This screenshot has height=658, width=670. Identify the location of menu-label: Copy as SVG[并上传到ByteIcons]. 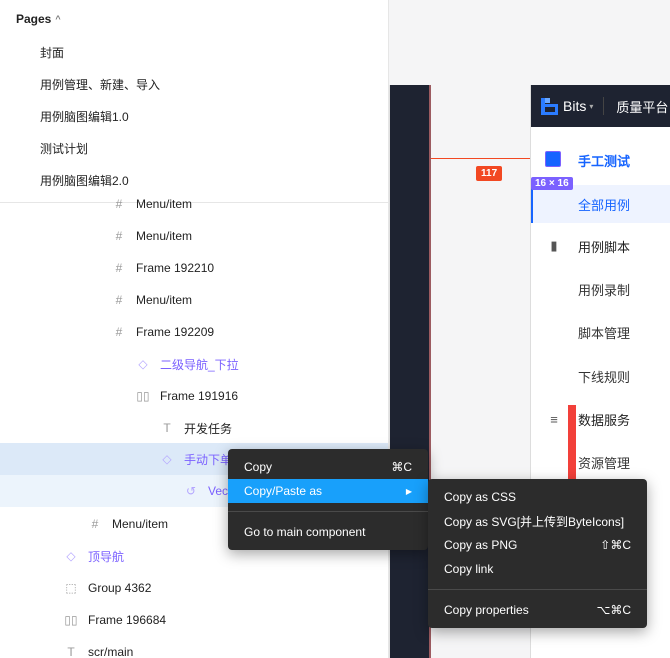
(534, 521).